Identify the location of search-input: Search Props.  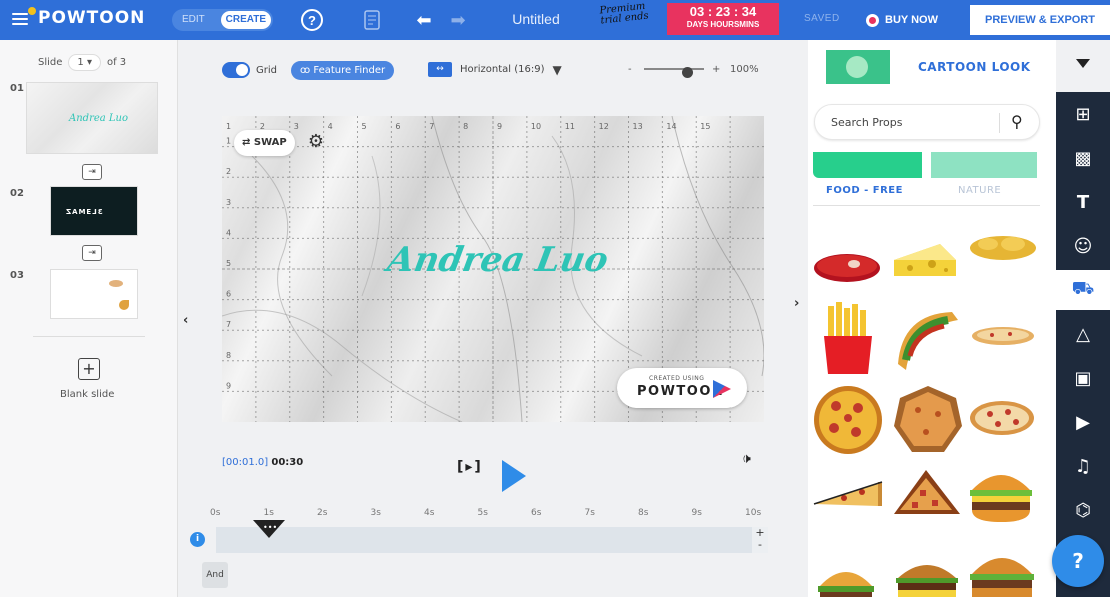
(866, 122).